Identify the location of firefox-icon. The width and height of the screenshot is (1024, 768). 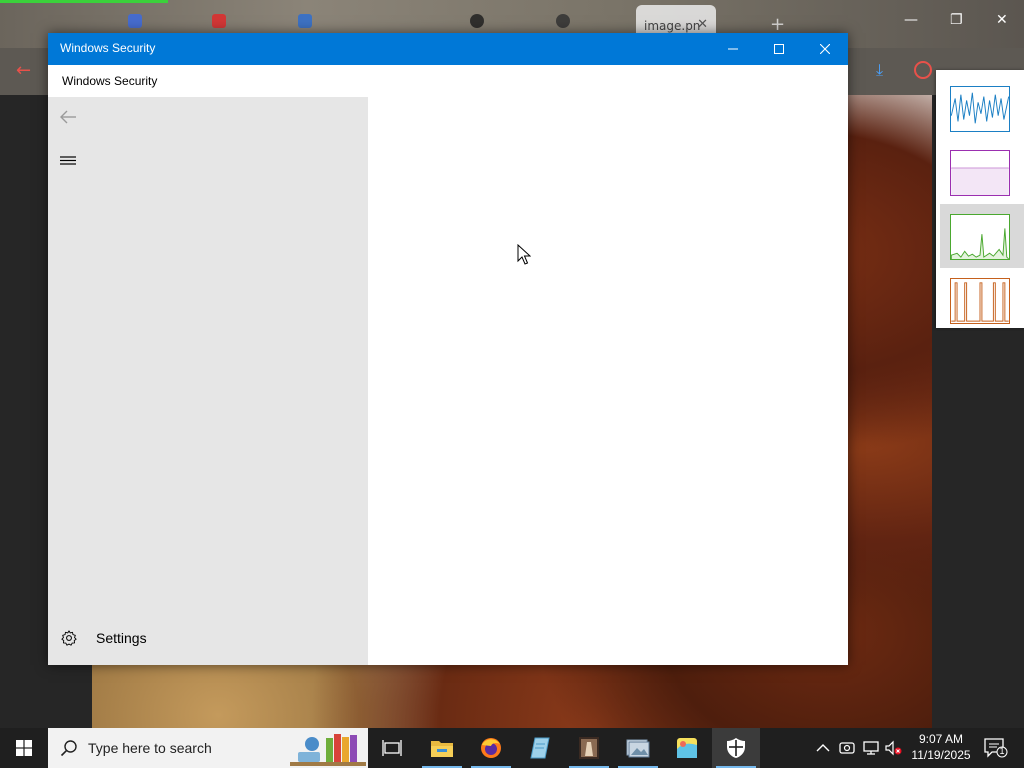
(491, 748).